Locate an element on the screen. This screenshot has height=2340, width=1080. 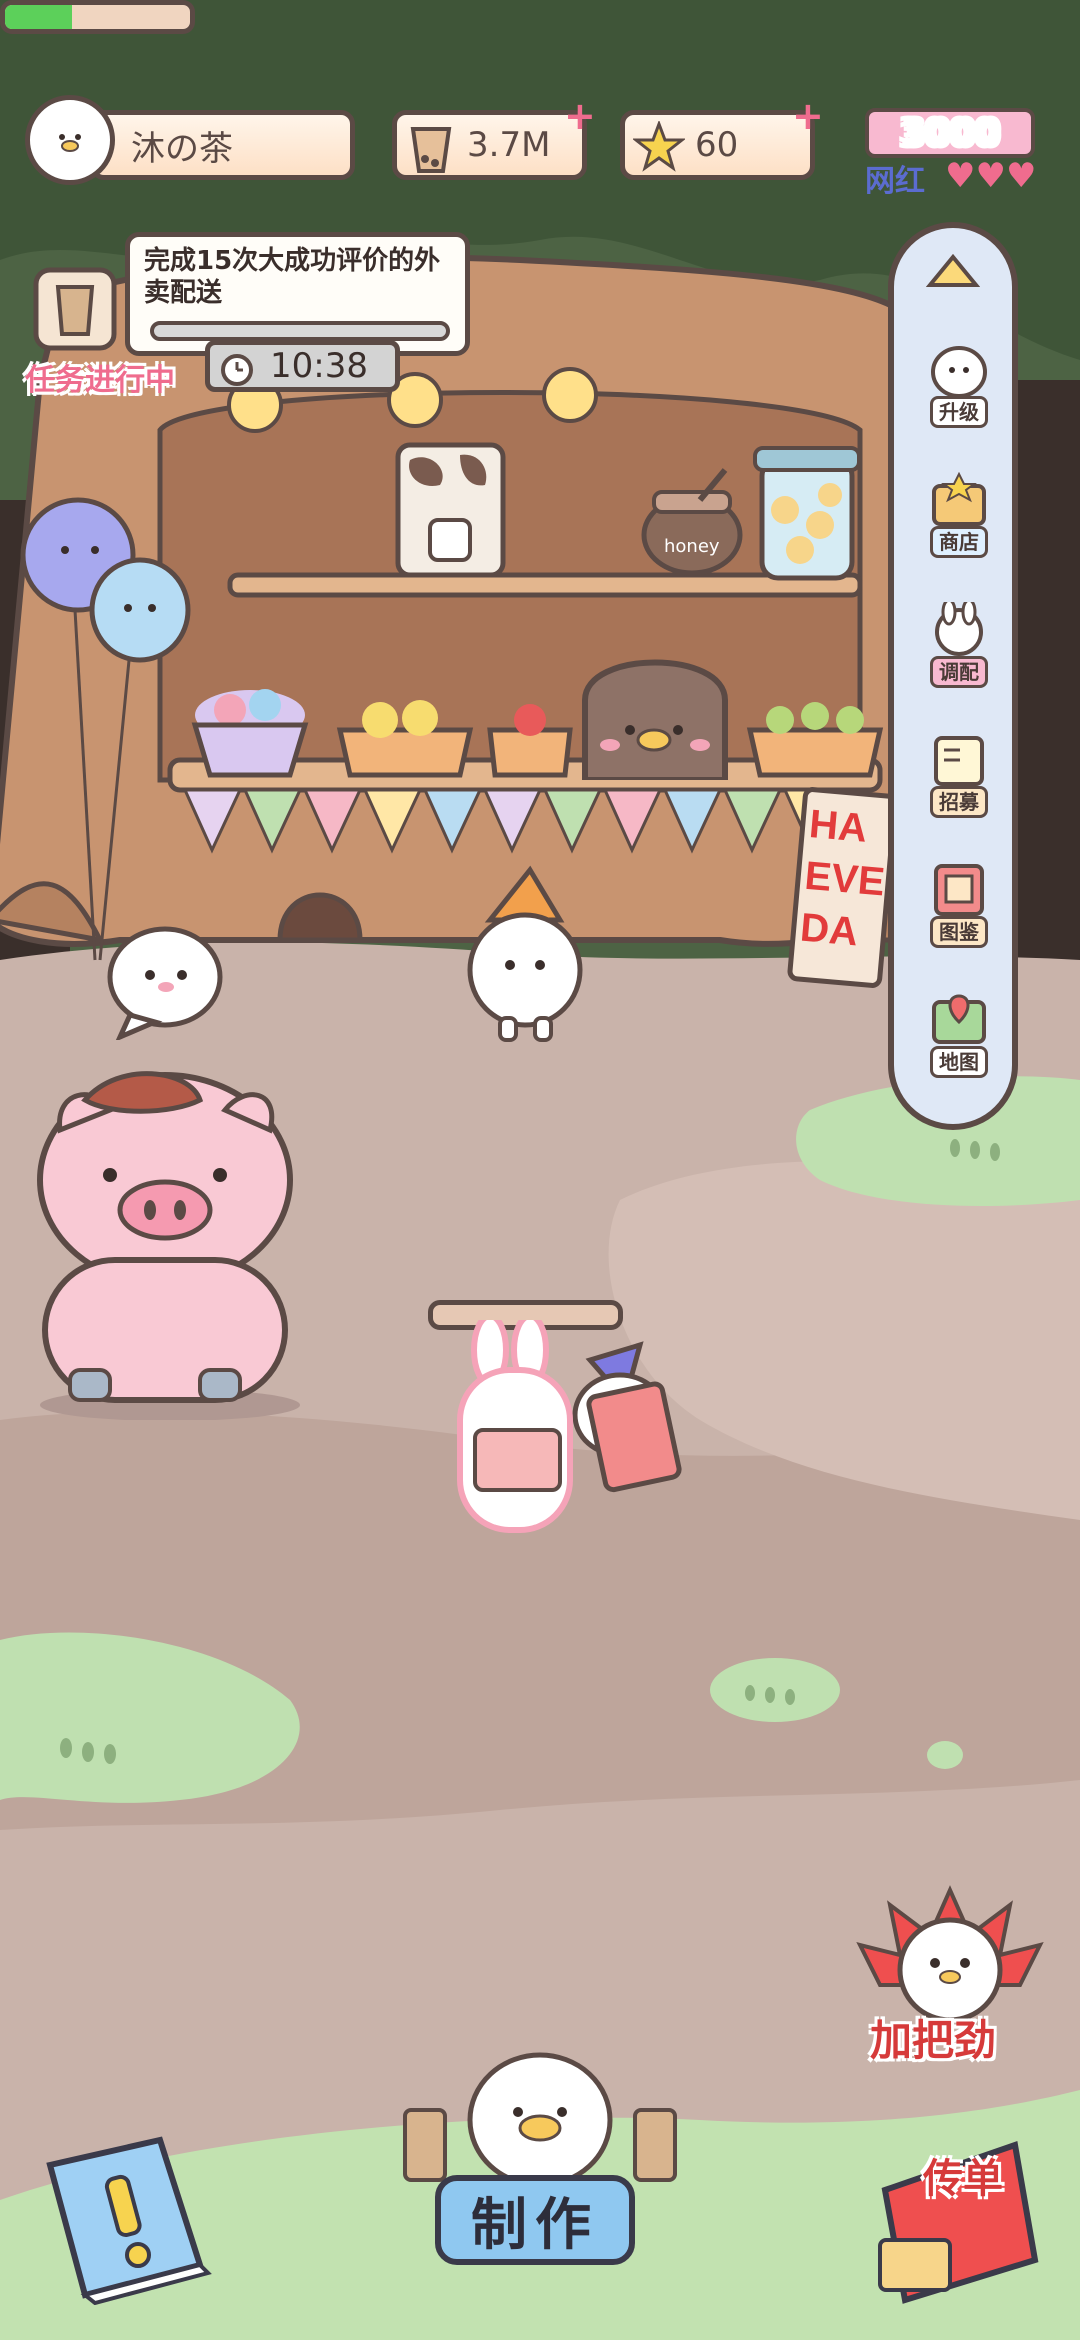
map-icon is located at coordinates (959, 1019).